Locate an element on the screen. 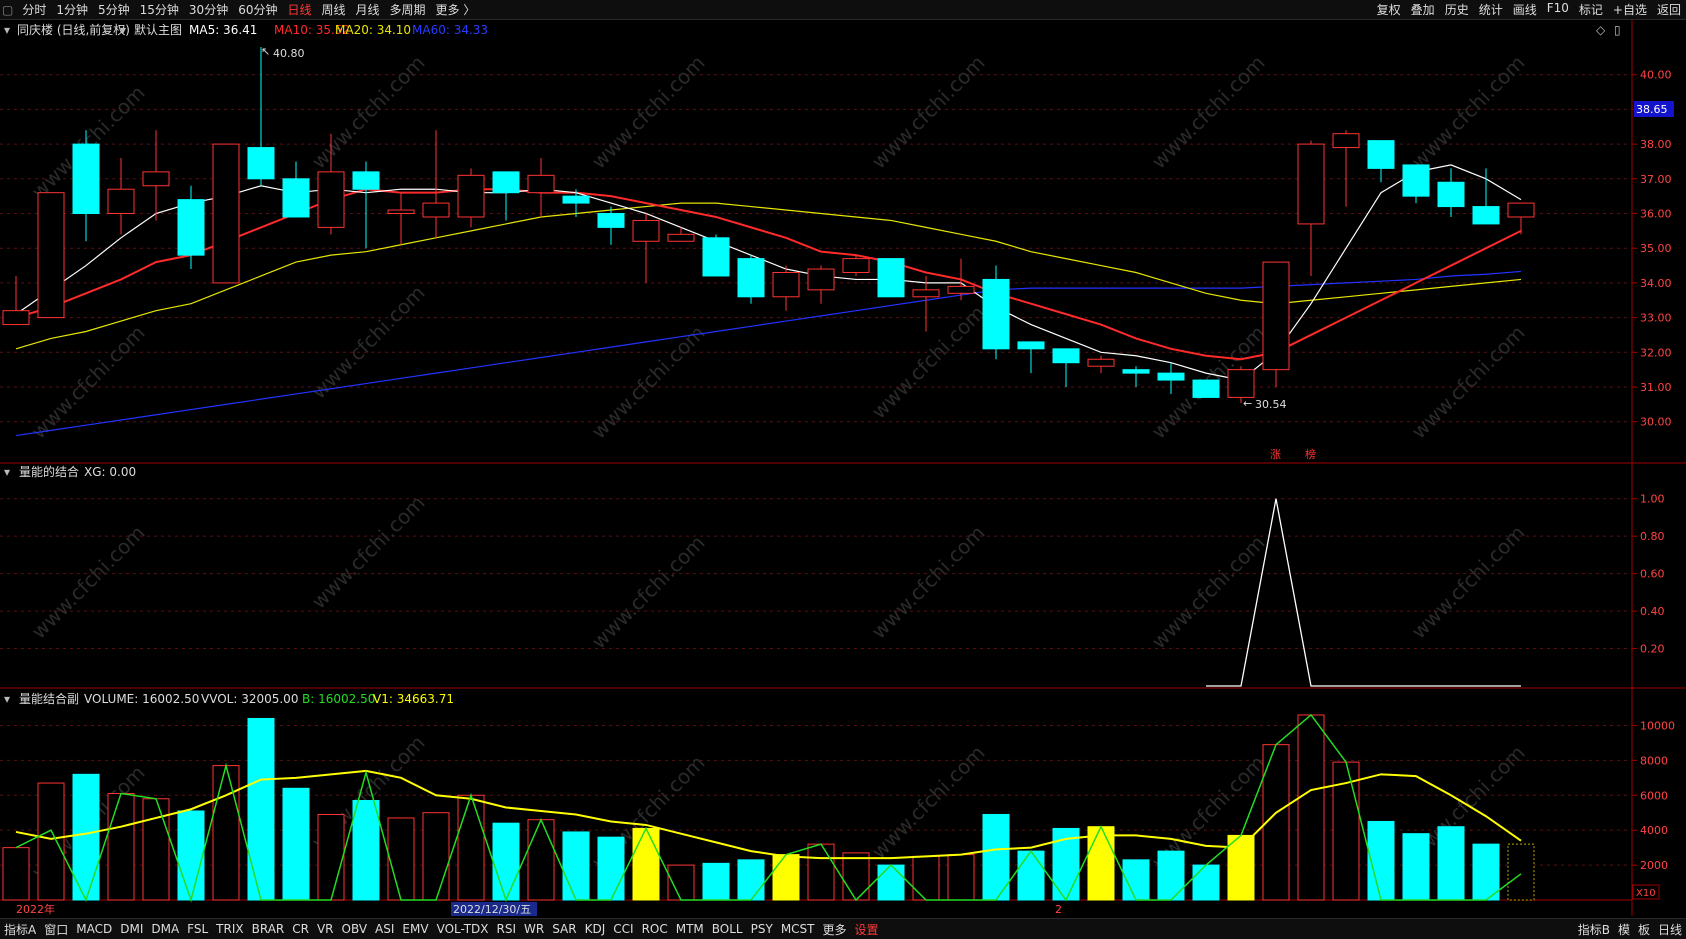  y-tick-label: 38.00 is located at coordinates (1656, 144).